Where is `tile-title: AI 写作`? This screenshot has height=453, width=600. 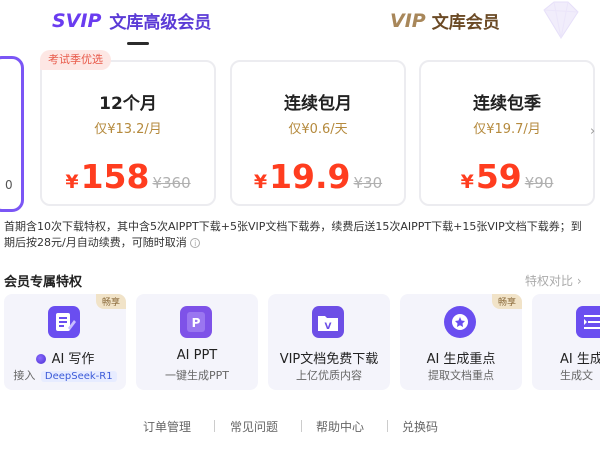
tile-title: AI 写作 is located at coordinates (65, 357).